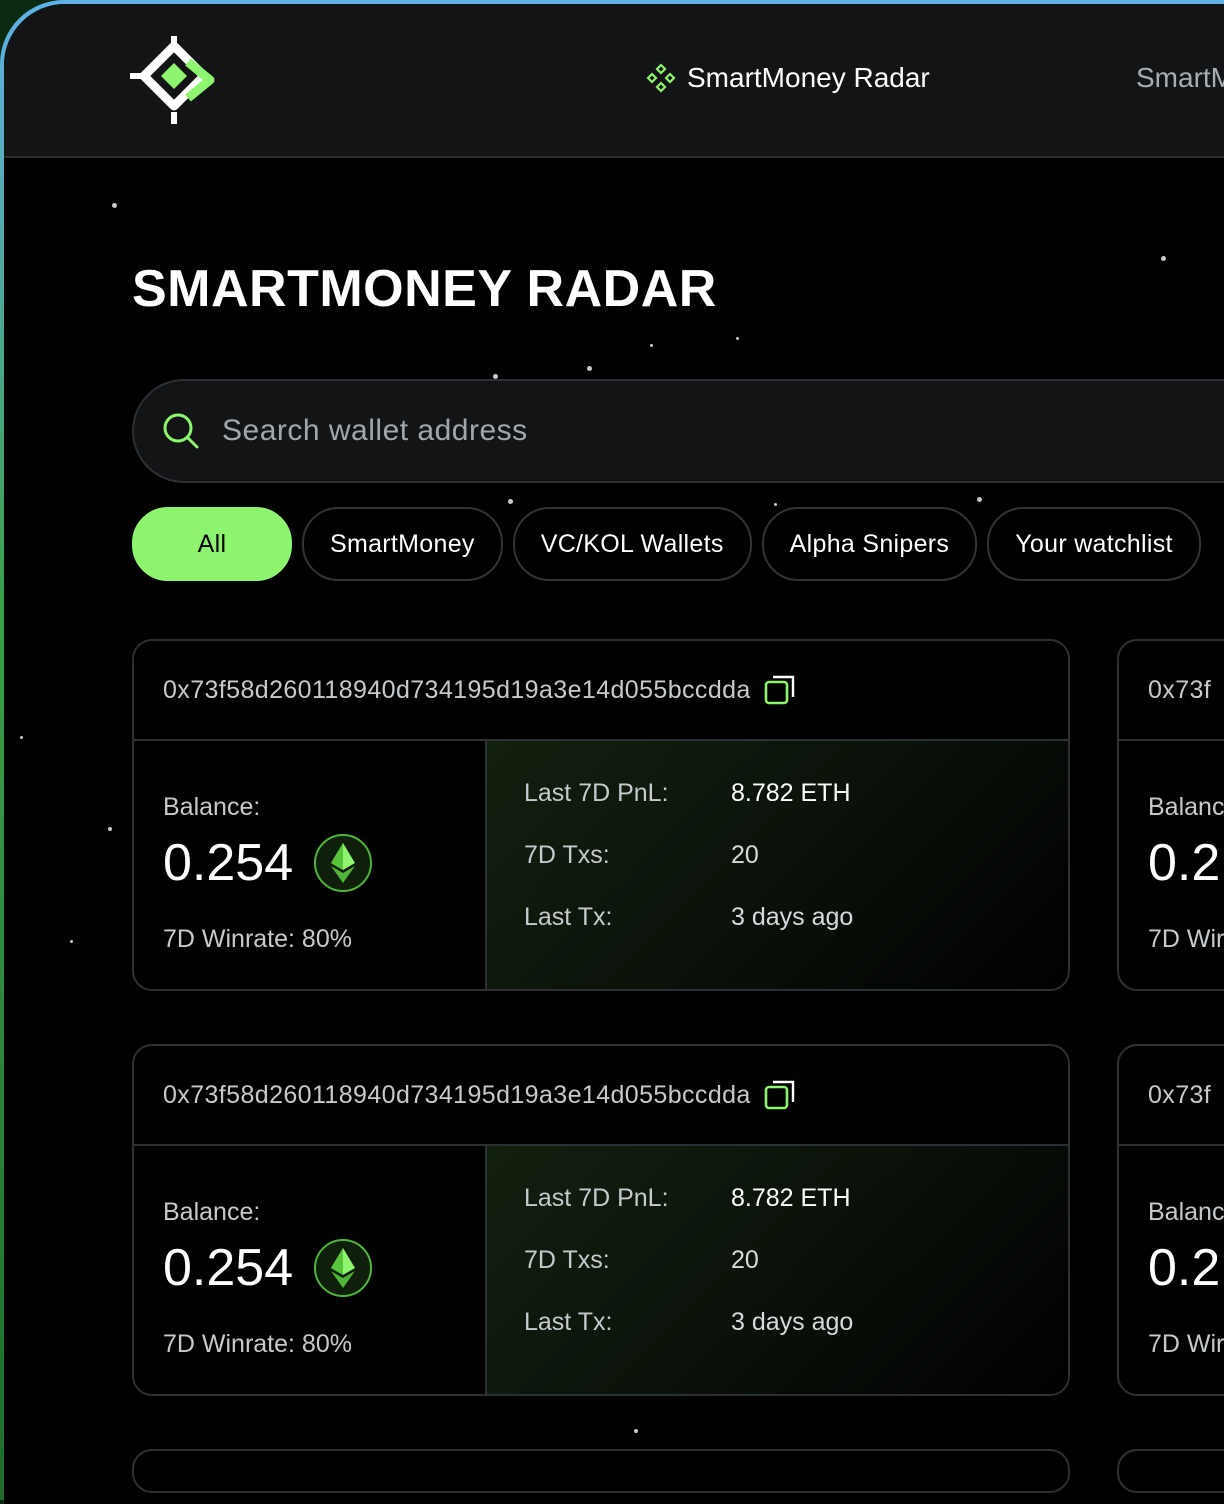 The image size is (1224, 1504). I want to click on nav-item-smartmoney-radar: SmartMoney Radar, so click(787, 78).